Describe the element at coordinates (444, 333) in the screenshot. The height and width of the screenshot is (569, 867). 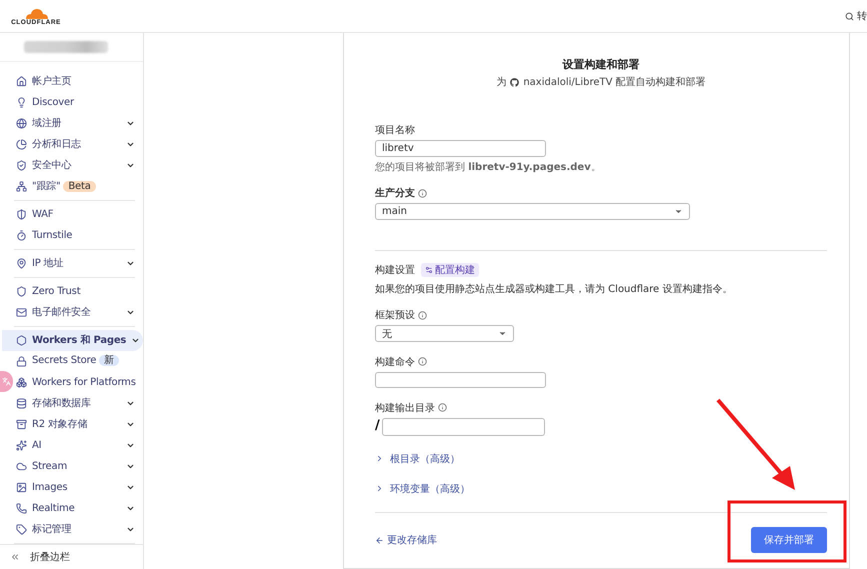
I see `select-field: 无` at that location.